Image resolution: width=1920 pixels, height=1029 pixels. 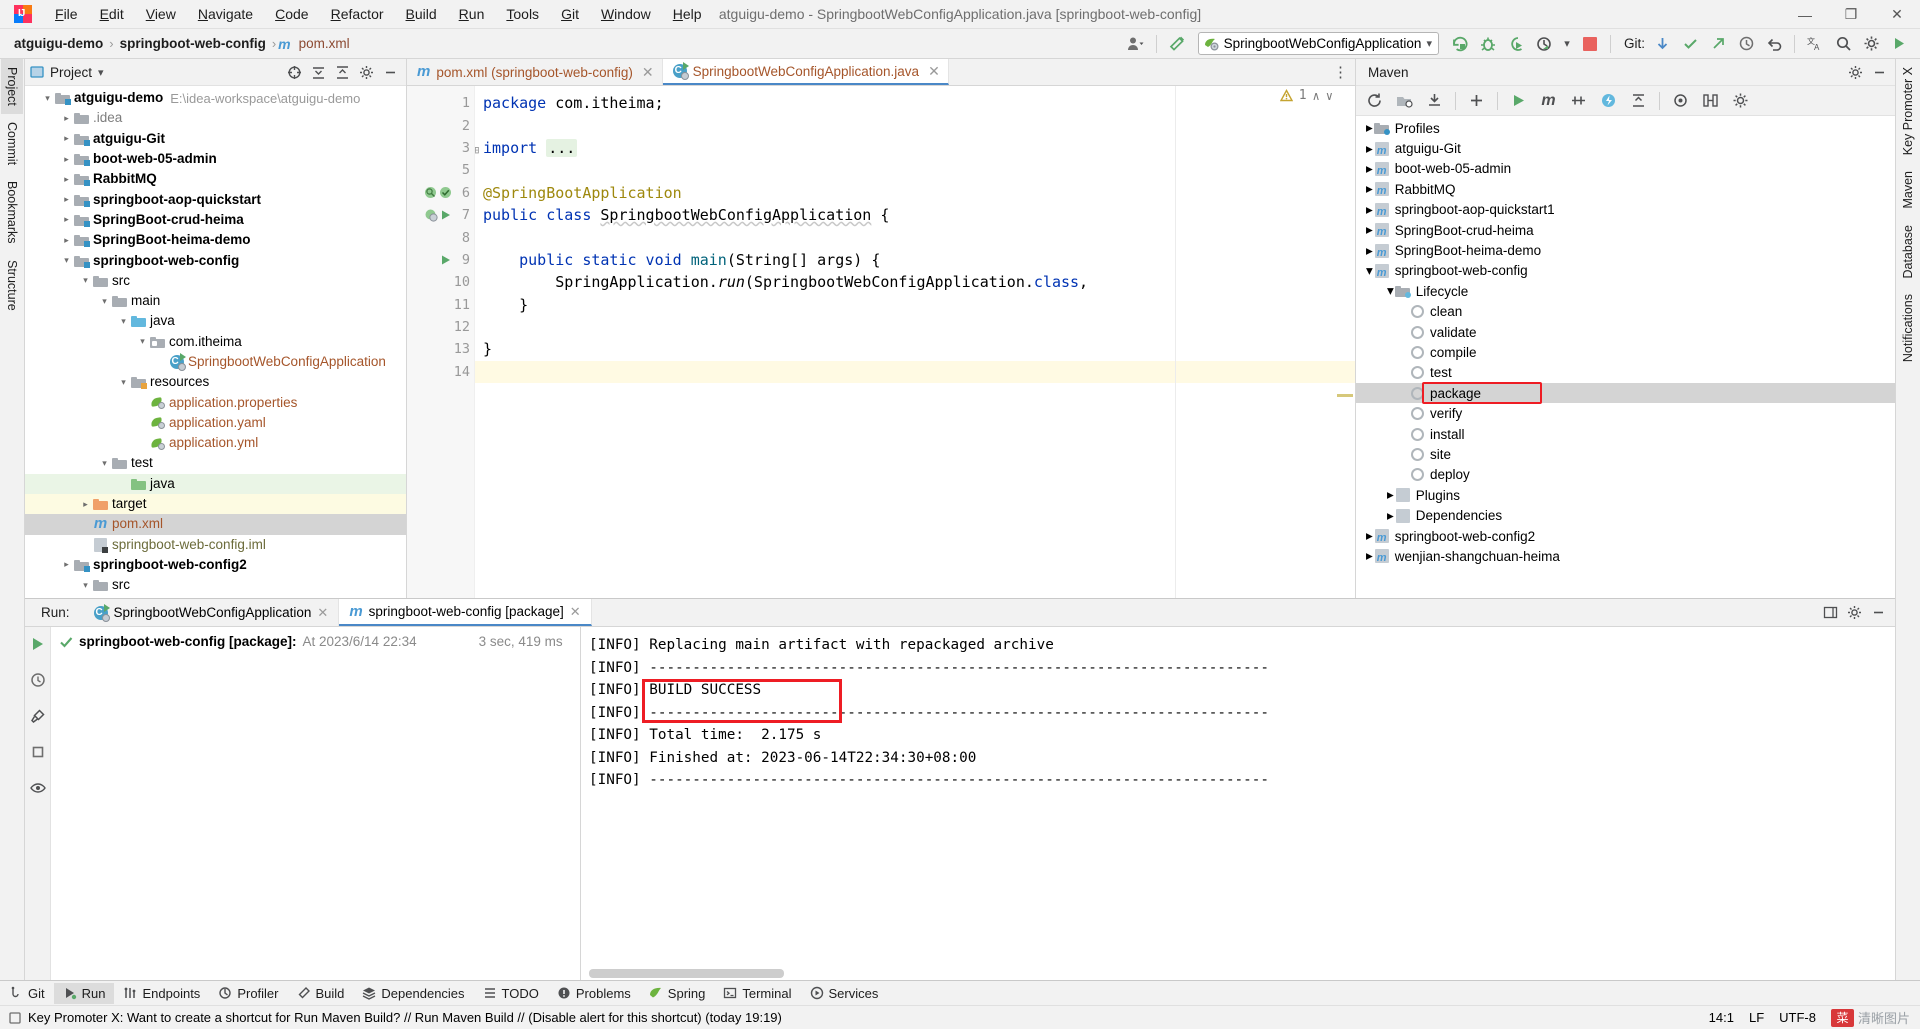 I want to click on maven-tree-row: site, so click(x=1625, y=454).